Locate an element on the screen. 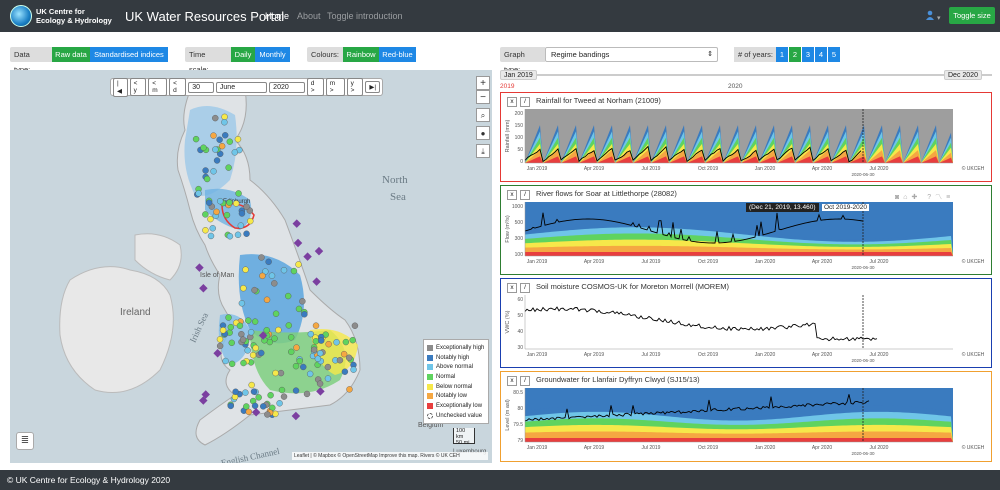 This screenshot has width=1000, height=490. raw-data-button: Raw data is located at coordinates (71, 54).